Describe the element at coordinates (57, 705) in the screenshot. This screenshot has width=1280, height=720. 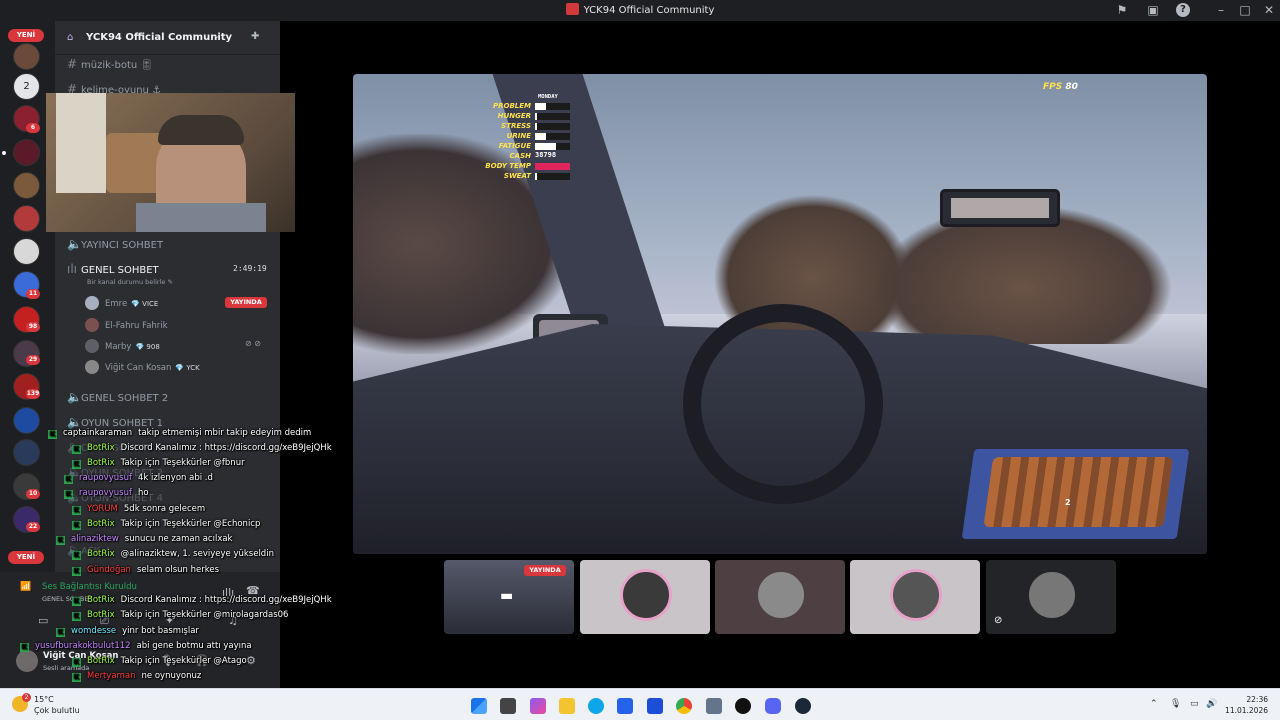
I see `weather-widget: 15°C Çok bulutlu` at that location.